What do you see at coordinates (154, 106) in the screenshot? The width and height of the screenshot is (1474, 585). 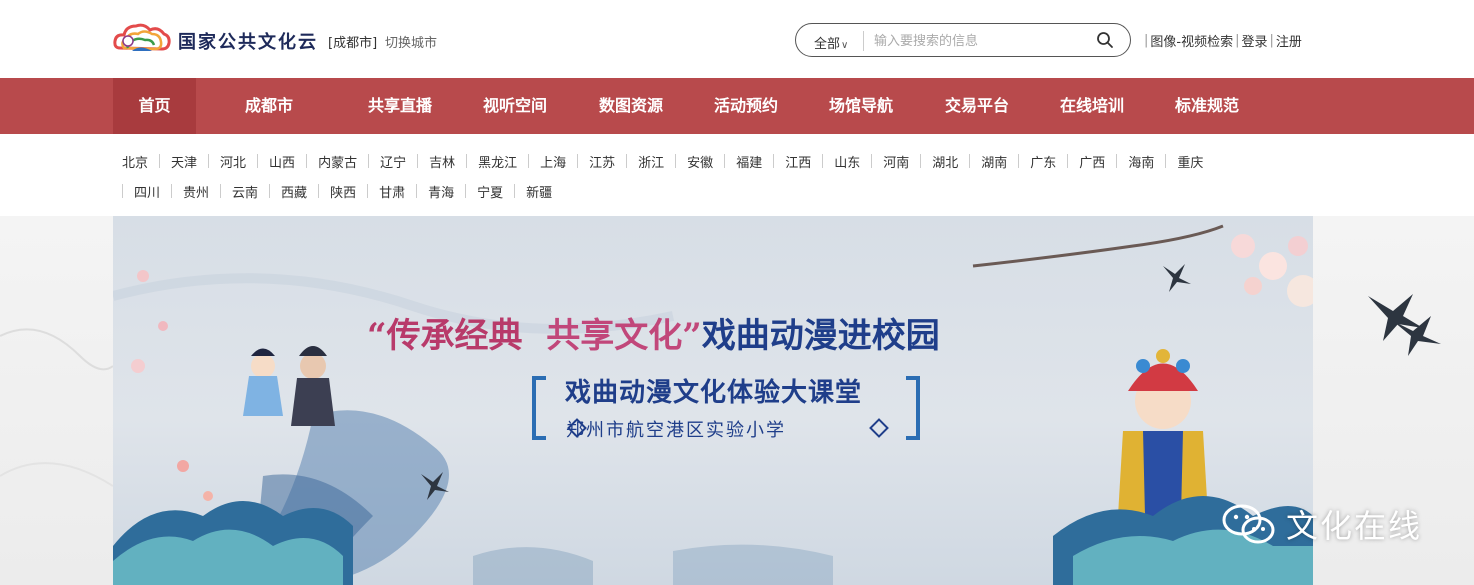 I see `nav-item-home: 首页` at bounding box center [154, 106].